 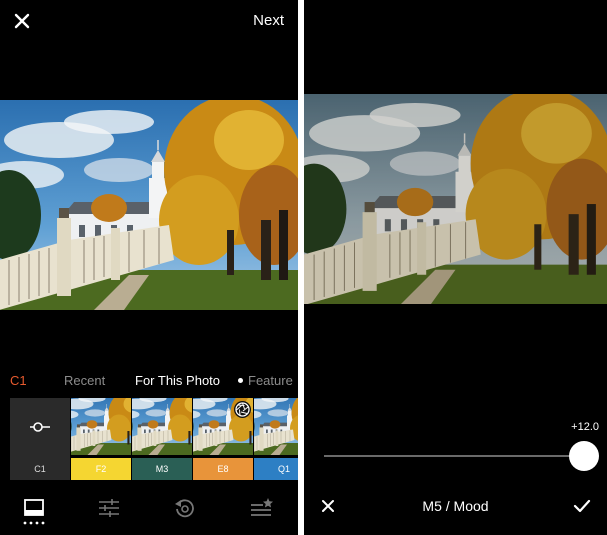 I want to click on bottom-toolbar, so click(x=149, y=512).